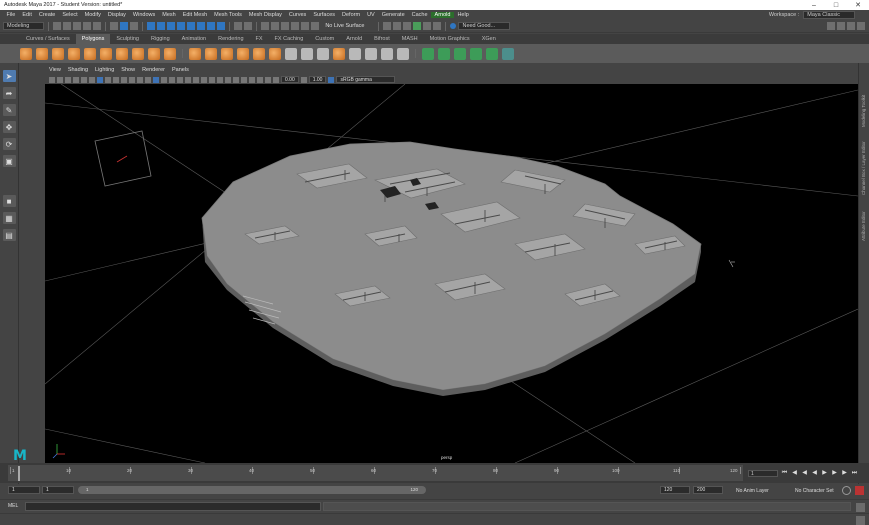 Image resolution: width=869 pixels, height=525 pixels. Describe the element at coordinates (276, 79) in the screenshot. I see `exposure-icon` at that location.